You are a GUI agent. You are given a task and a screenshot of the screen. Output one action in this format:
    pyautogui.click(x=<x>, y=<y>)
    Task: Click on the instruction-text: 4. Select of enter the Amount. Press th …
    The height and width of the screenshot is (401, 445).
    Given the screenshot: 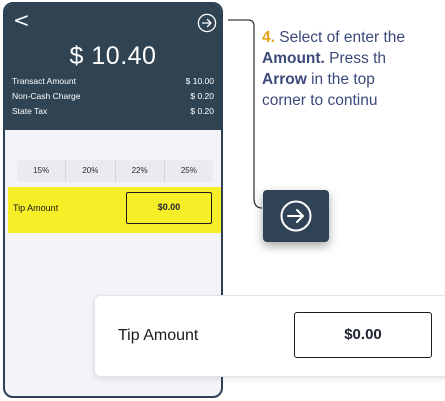 What is the action you would take?
    pyautogui.click(x=353, y=69)
    